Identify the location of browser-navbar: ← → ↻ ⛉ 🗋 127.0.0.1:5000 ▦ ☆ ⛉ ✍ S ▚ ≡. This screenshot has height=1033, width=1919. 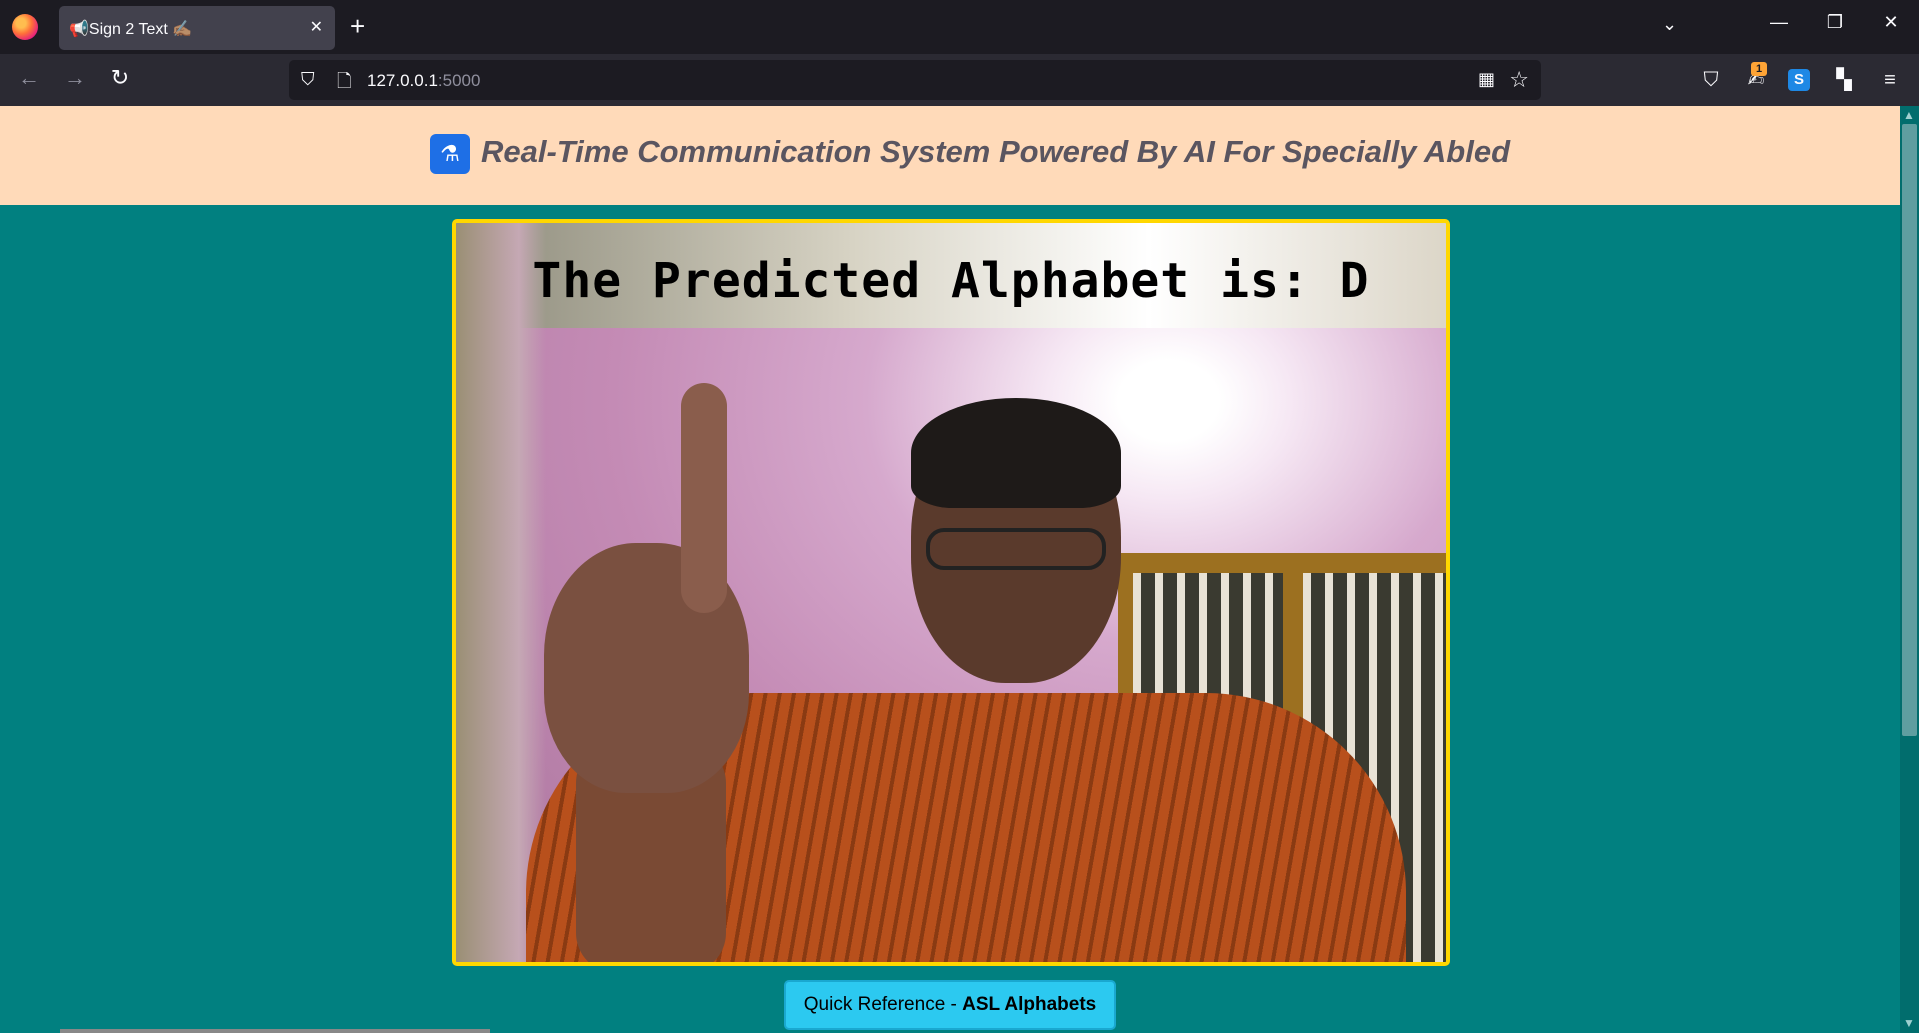
(959, 80).